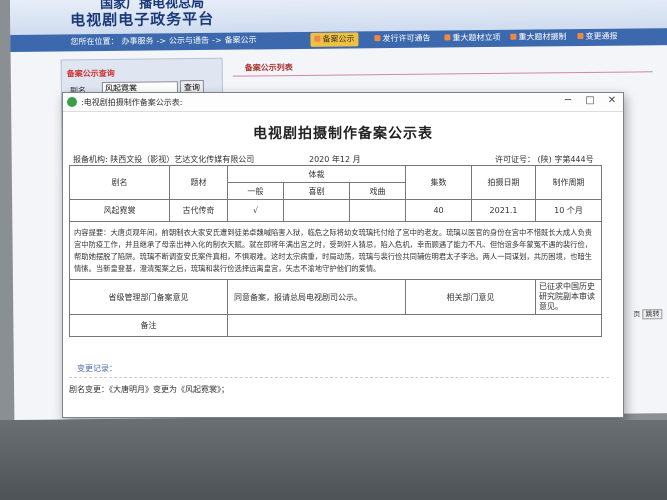 The image size is (667, 500). What do you see at coordinates (255, 210) in the screenshot?
I see `cell-general: √` at bounding box center [255, 210].